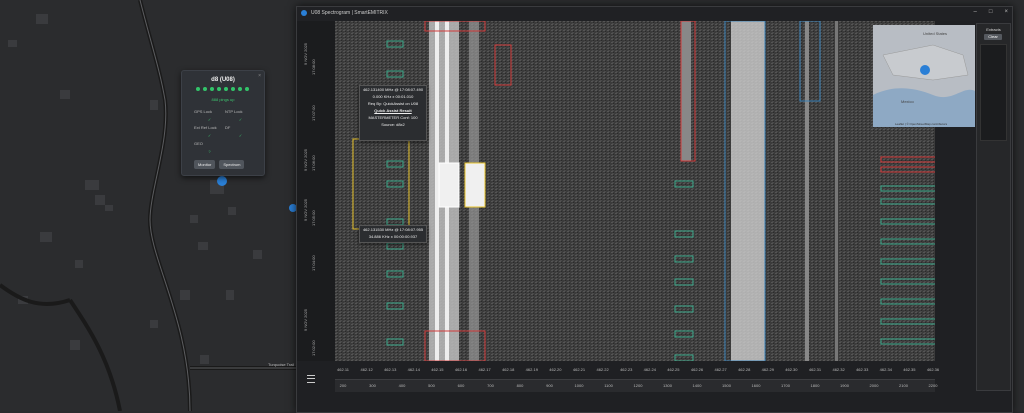 Image resolution: width=1024 pixels, height=413 pixels. Describe the element at coordinates (862, 369) in the screenshot. I see `frequency-tick-label: 462.33` at that location.